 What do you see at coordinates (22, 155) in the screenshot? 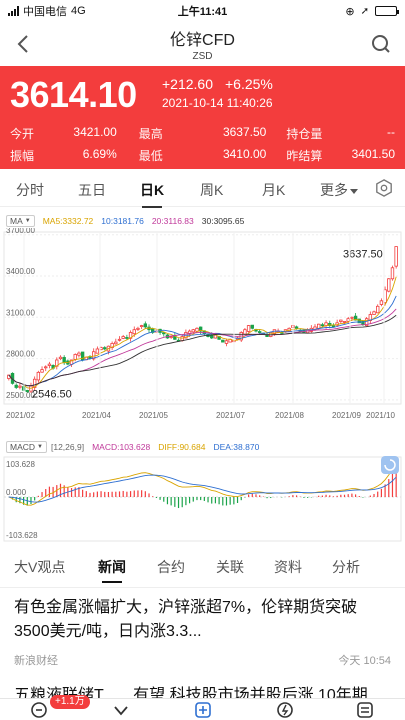
I see `stat-label: 振幅` at bounding box center [22, 155].